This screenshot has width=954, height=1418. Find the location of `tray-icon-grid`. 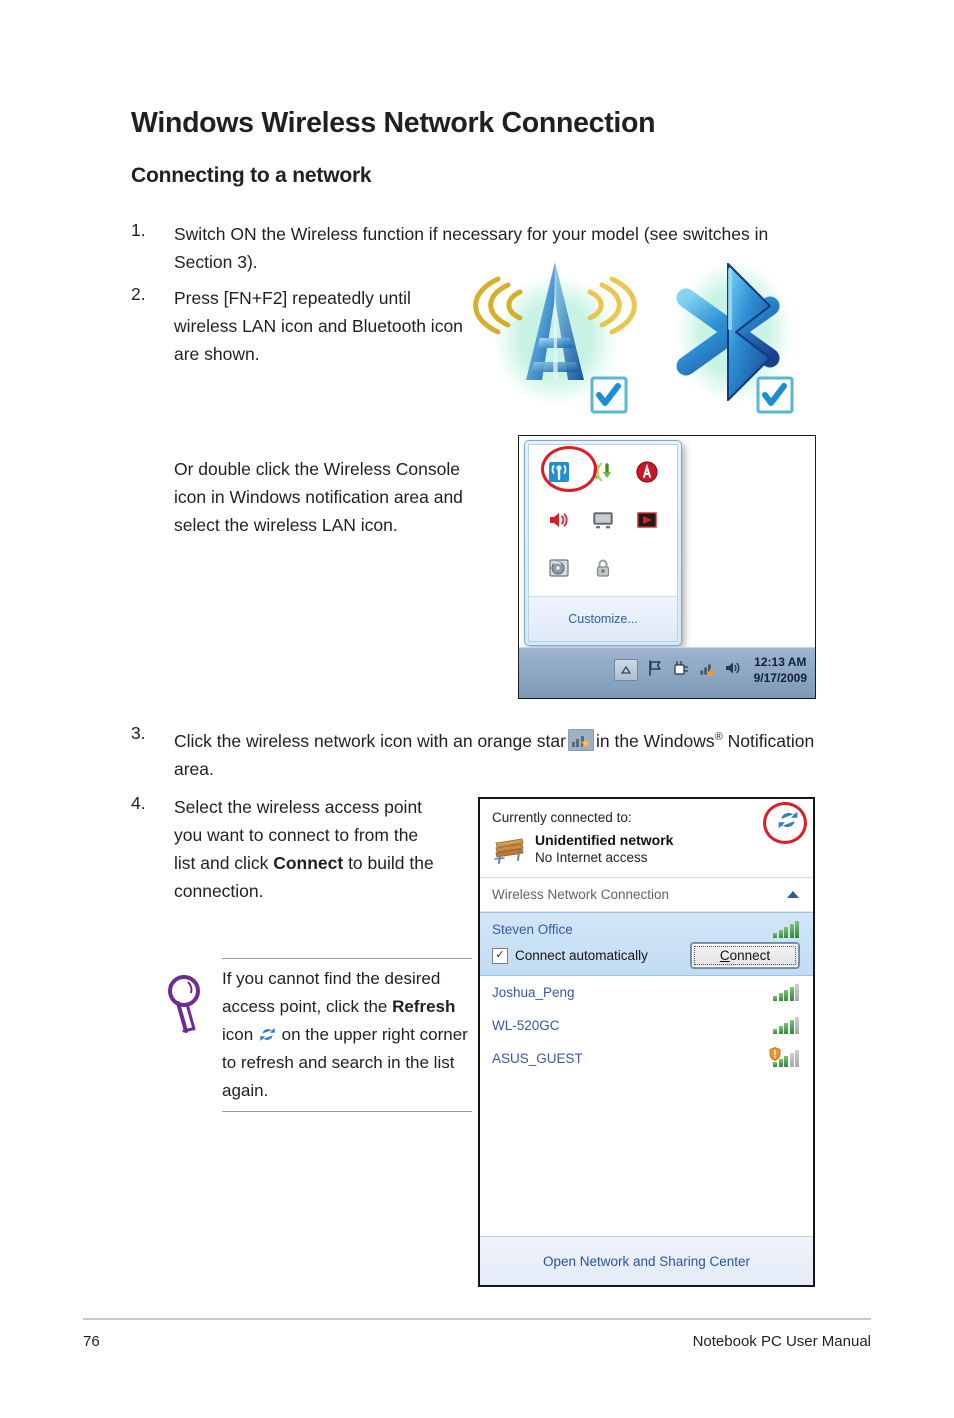

tray-icon-grid is located at coordinates (603, 520).